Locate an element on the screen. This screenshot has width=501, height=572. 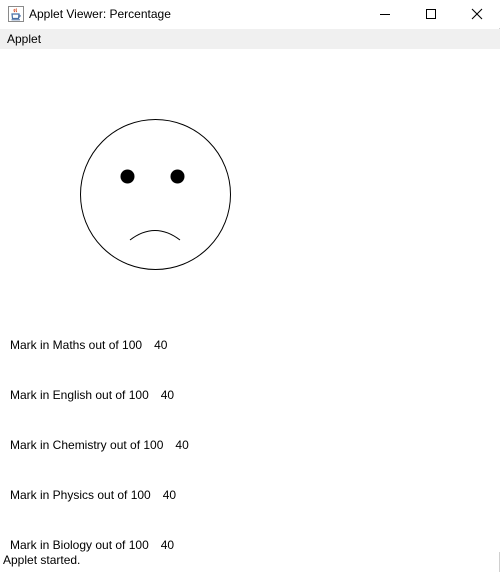
window-title: Applet Viewer: Percentage is located at coordinates (100, 14).